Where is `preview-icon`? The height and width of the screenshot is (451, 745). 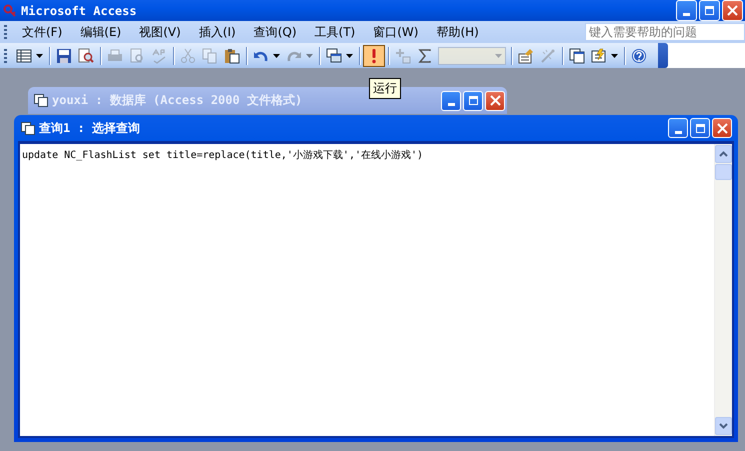
preview-icon is located at coordinates (137, 56).